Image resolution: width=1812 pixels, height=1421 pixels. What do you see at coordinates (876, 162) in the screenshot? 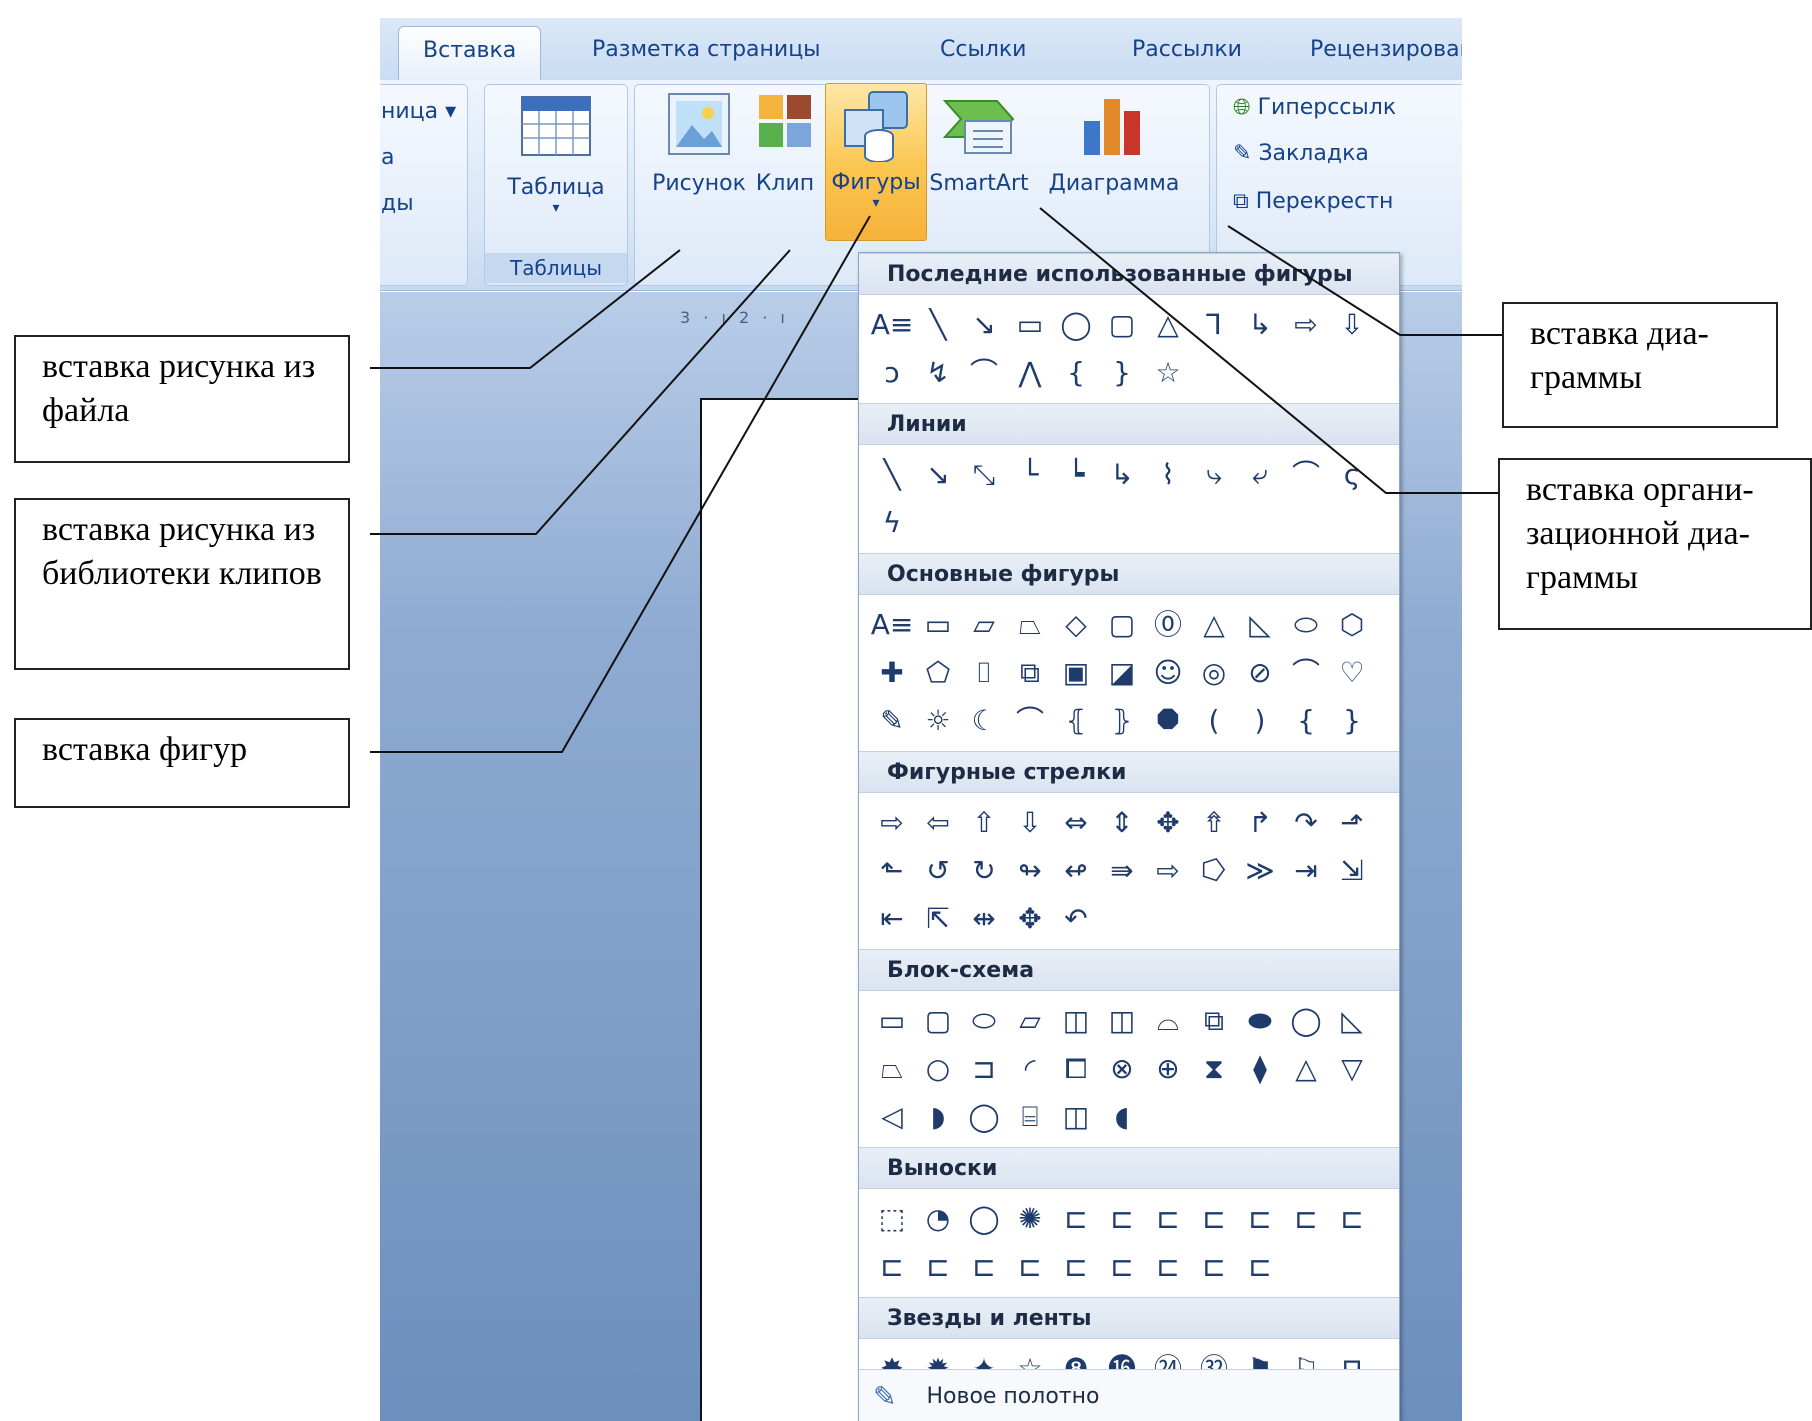
I see `shapes-button: Фигуры ▾` at bounding box center [876, 162].